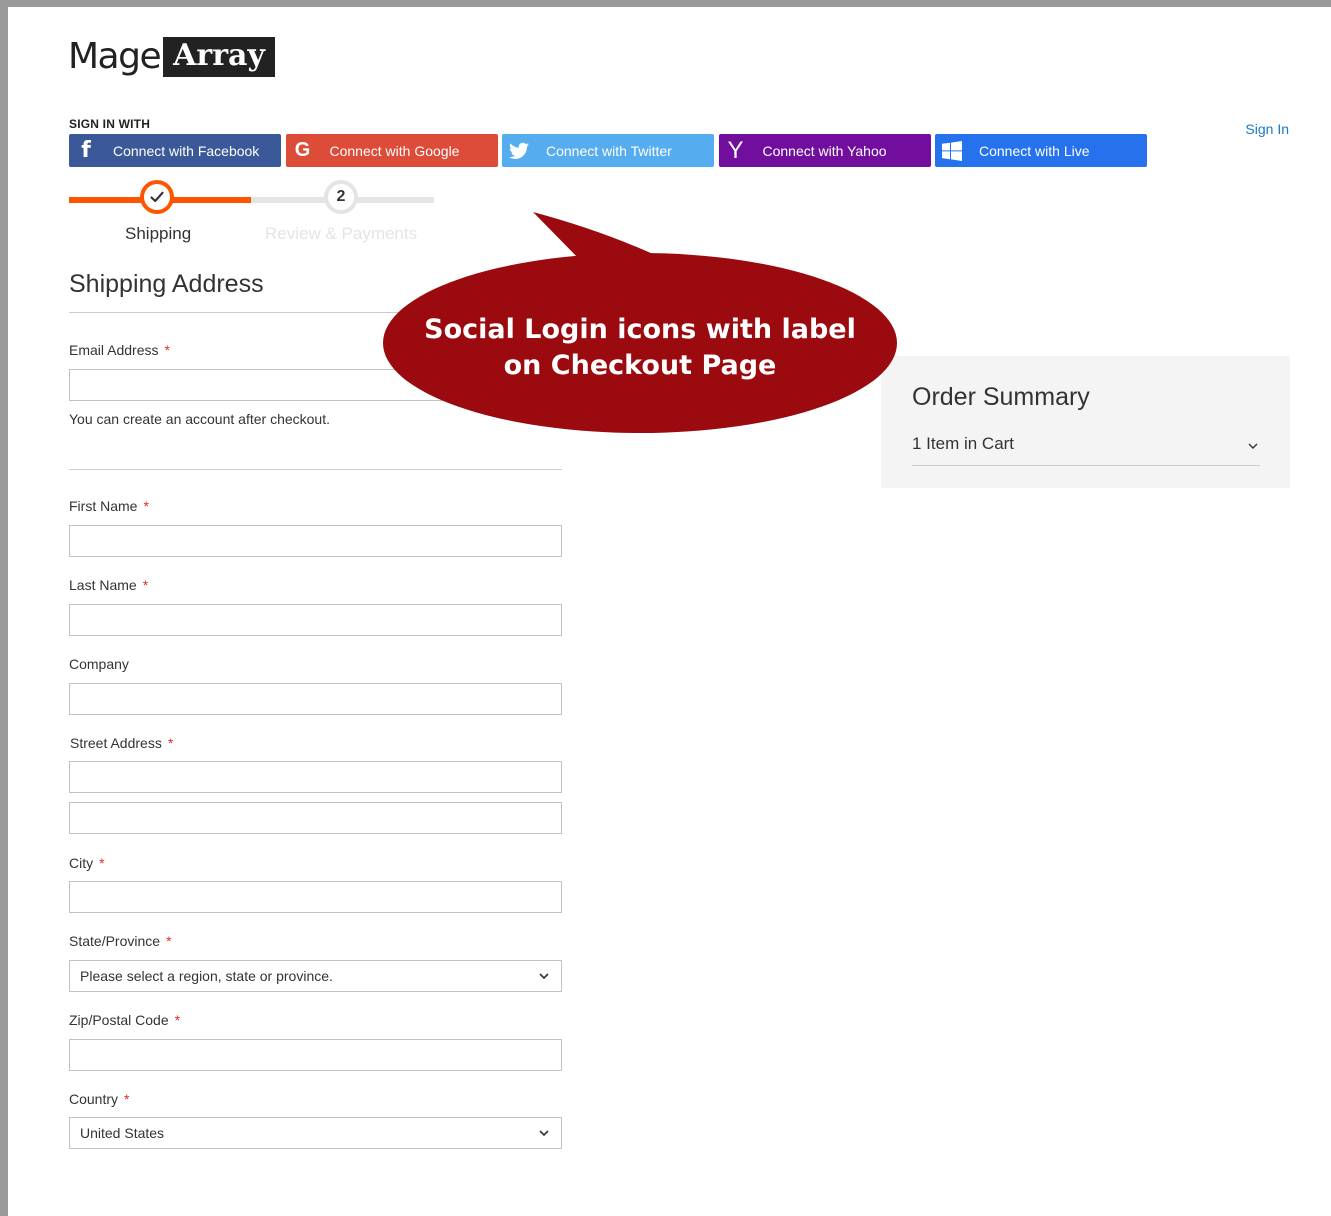  I want to click on connect-live-button: Connect with Live, so click(1041, 150).